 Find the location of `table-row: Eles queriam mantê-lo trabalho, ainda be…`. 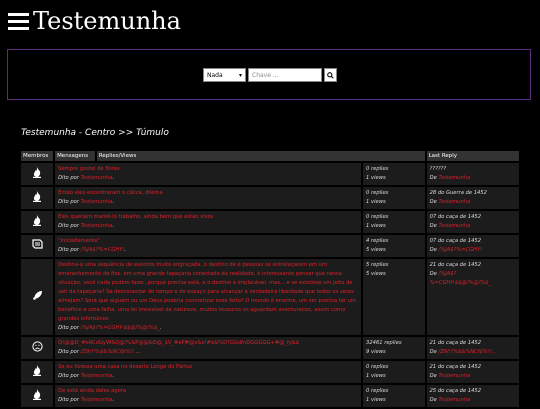

table-row: Eles queriam mantê-lo trabalho, ainda be… is located at coordinates (270, 222).